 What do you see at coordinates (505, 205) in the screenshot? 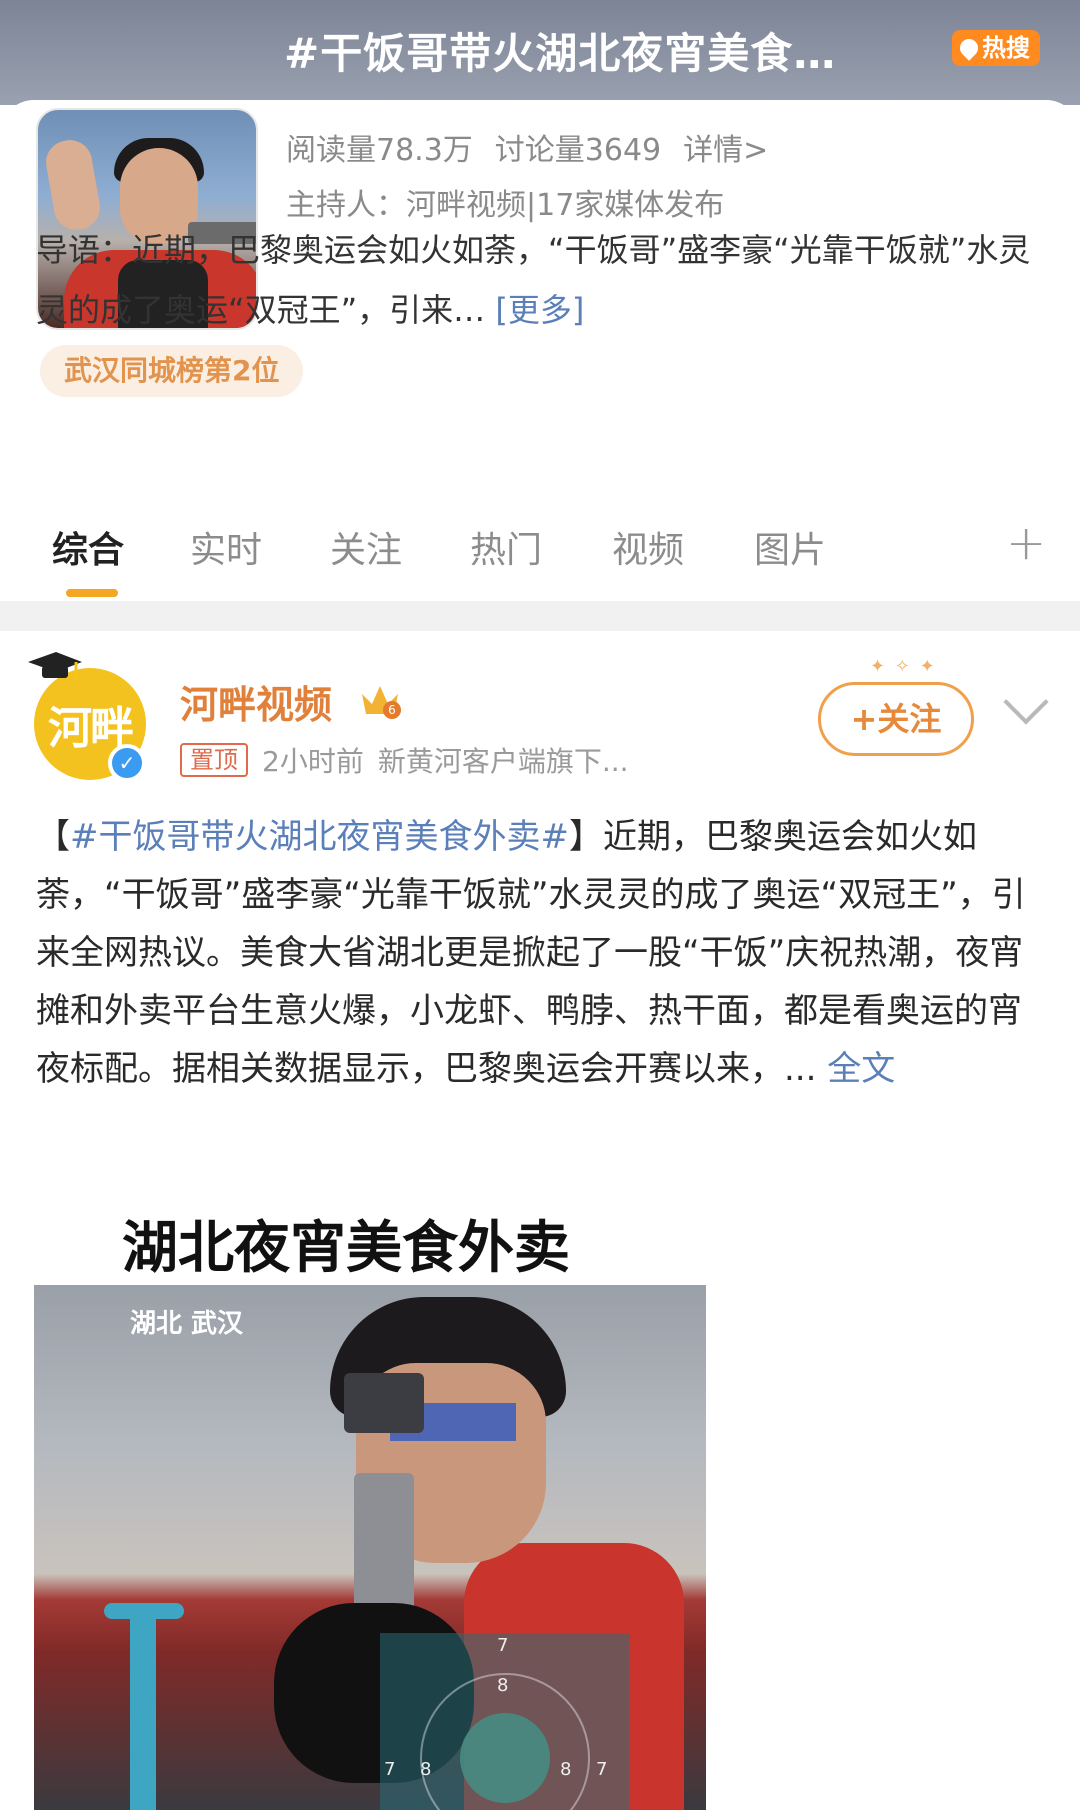
I see `topic-host: 主持人：河畔视频|17家媒体发布` at bounding box center [505, 205].